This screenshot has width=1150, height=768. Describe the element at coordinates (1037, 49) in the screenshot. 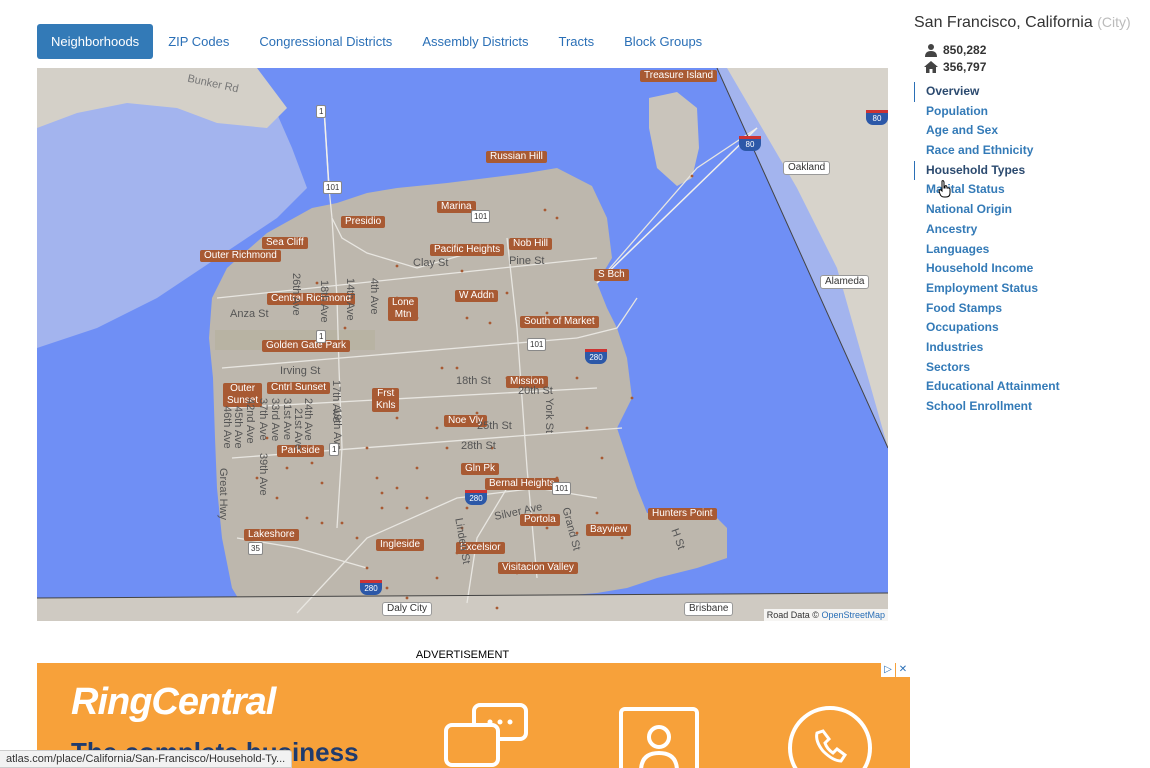

I see `population-stat: 850,282` at that location.